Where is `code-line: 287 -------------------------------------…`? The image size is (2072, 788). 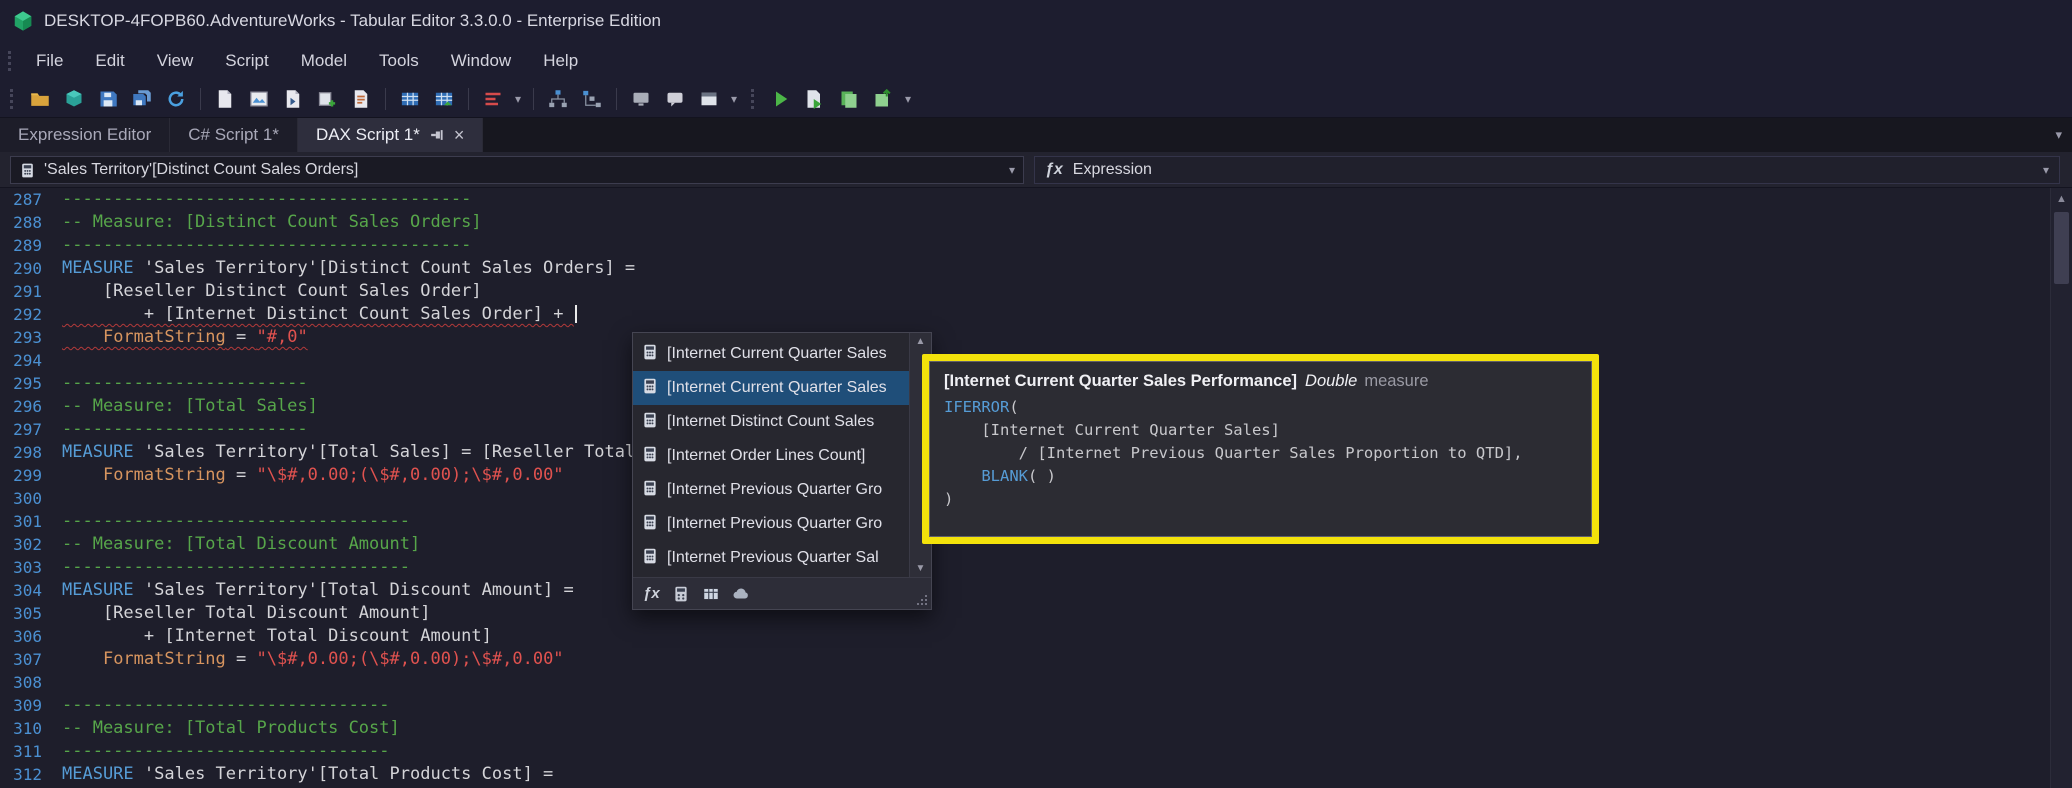
code-line: 287 -------------------------------------… is located at coordinates (1025, 199).